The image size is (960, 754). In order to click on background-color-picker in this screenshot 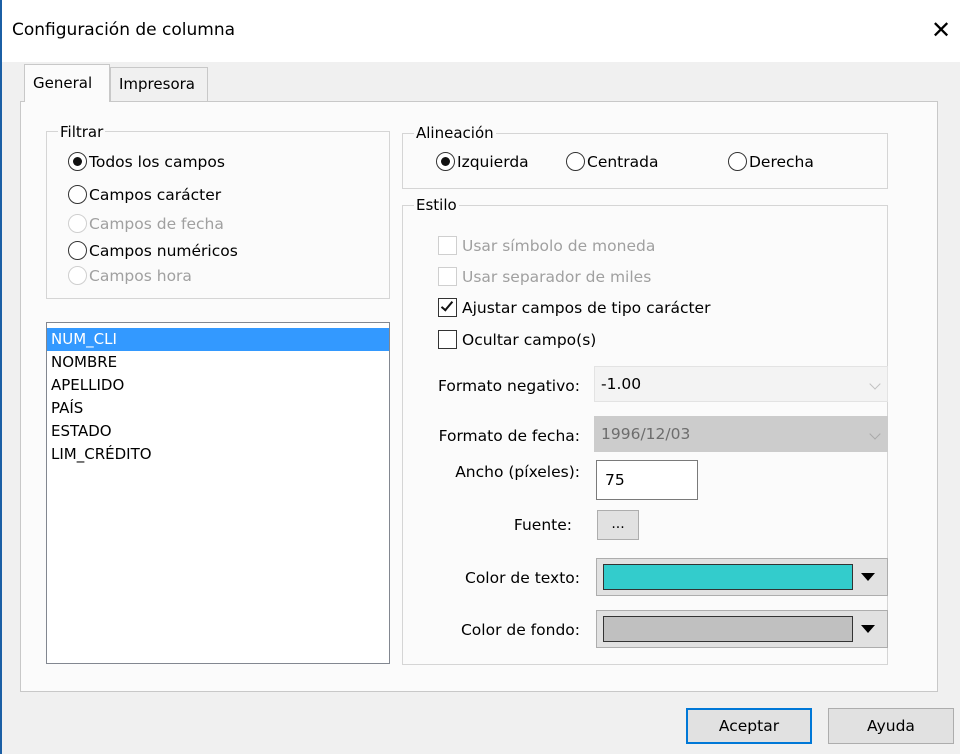, I will do `click(742, 629)`.